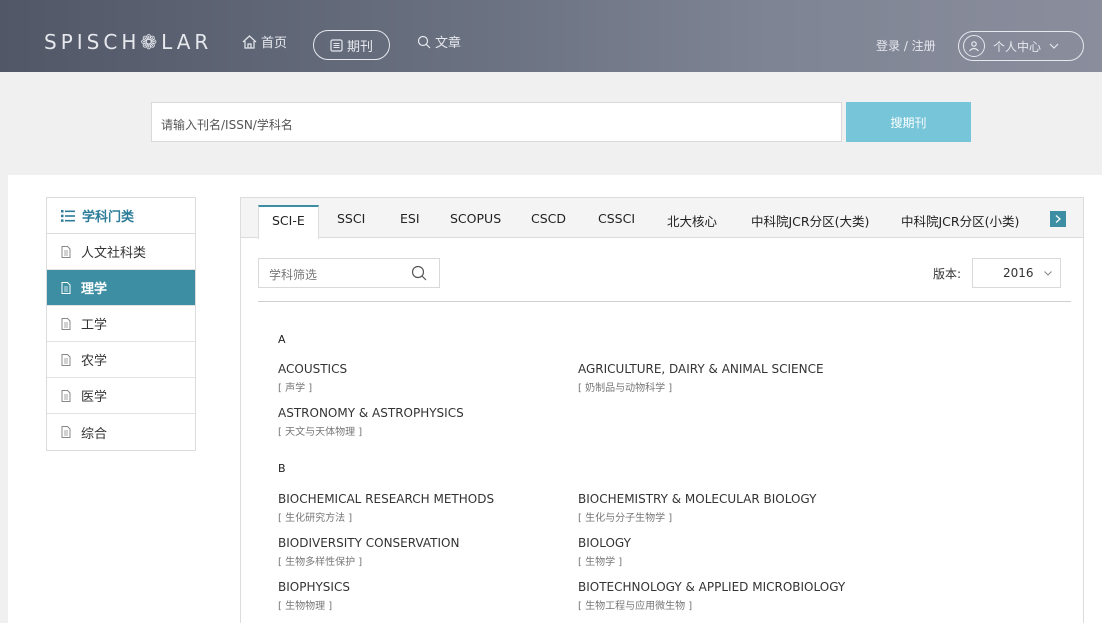 This screenshot has height=623, width=1102. Describe the element at coordinates (947, 274) in the screenshot. I see `version-label: 版本:` at that location.